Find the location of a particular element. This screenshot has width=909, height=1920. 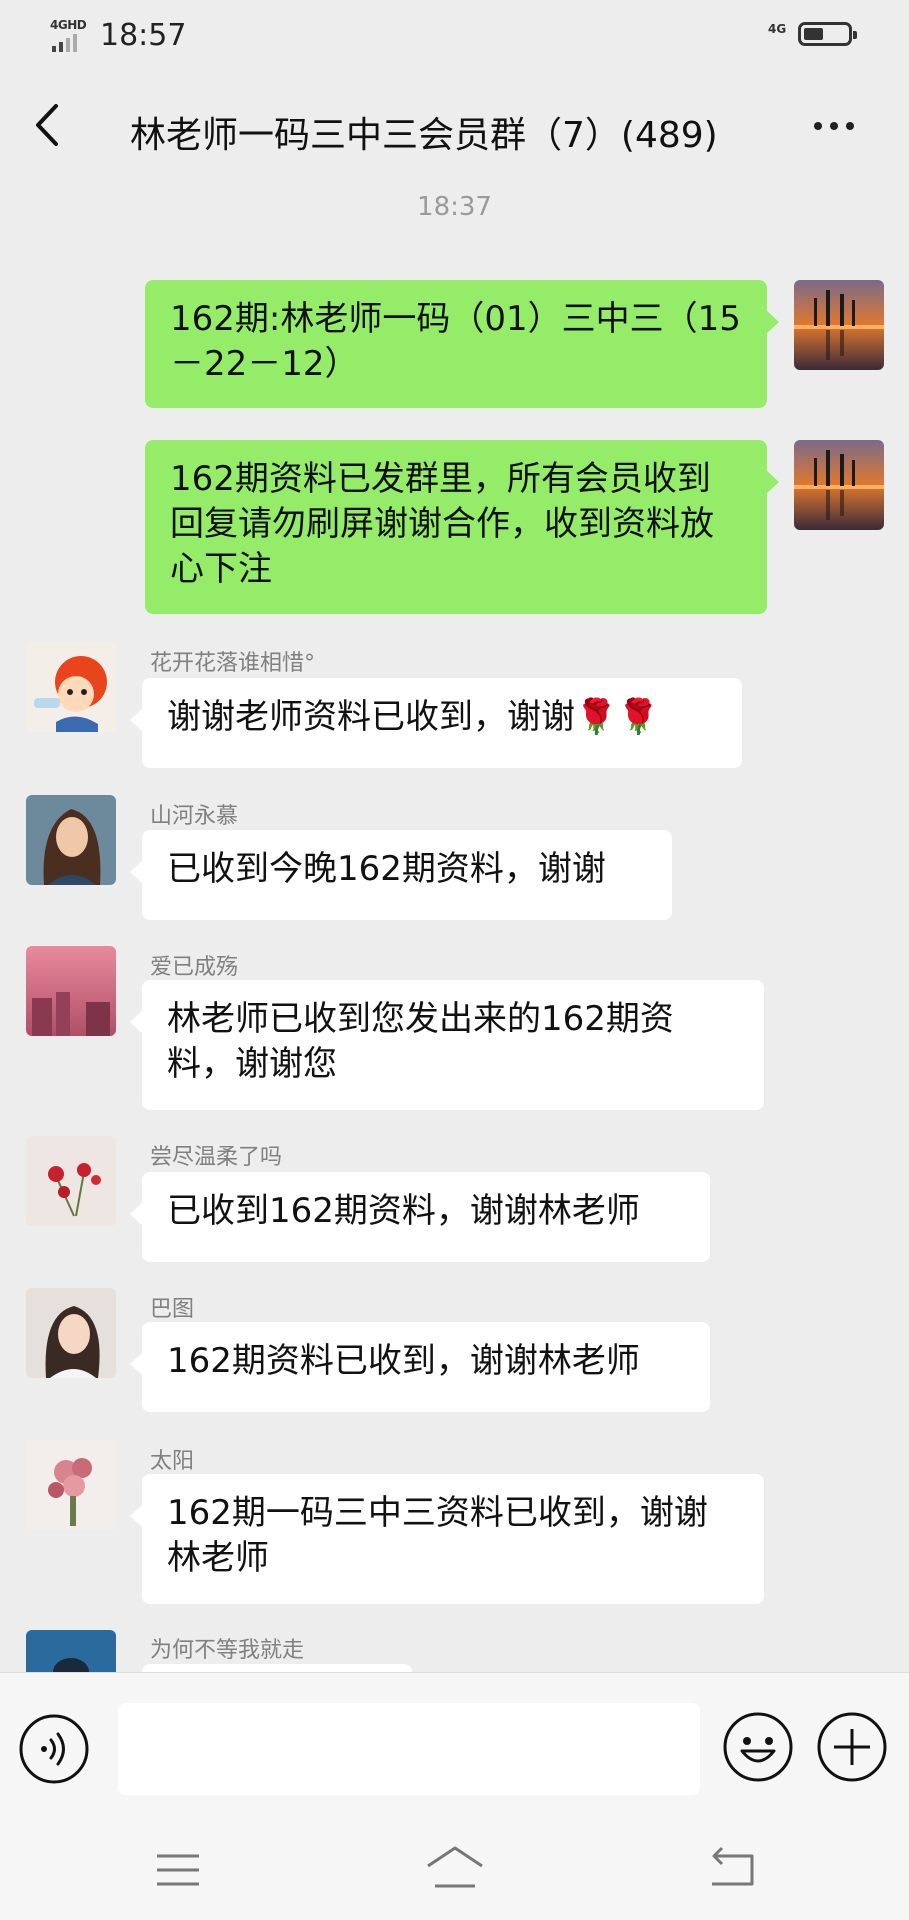

chat-header: 林老师一码三中三会员群（7）(489) is located at coordinates (454, 127).